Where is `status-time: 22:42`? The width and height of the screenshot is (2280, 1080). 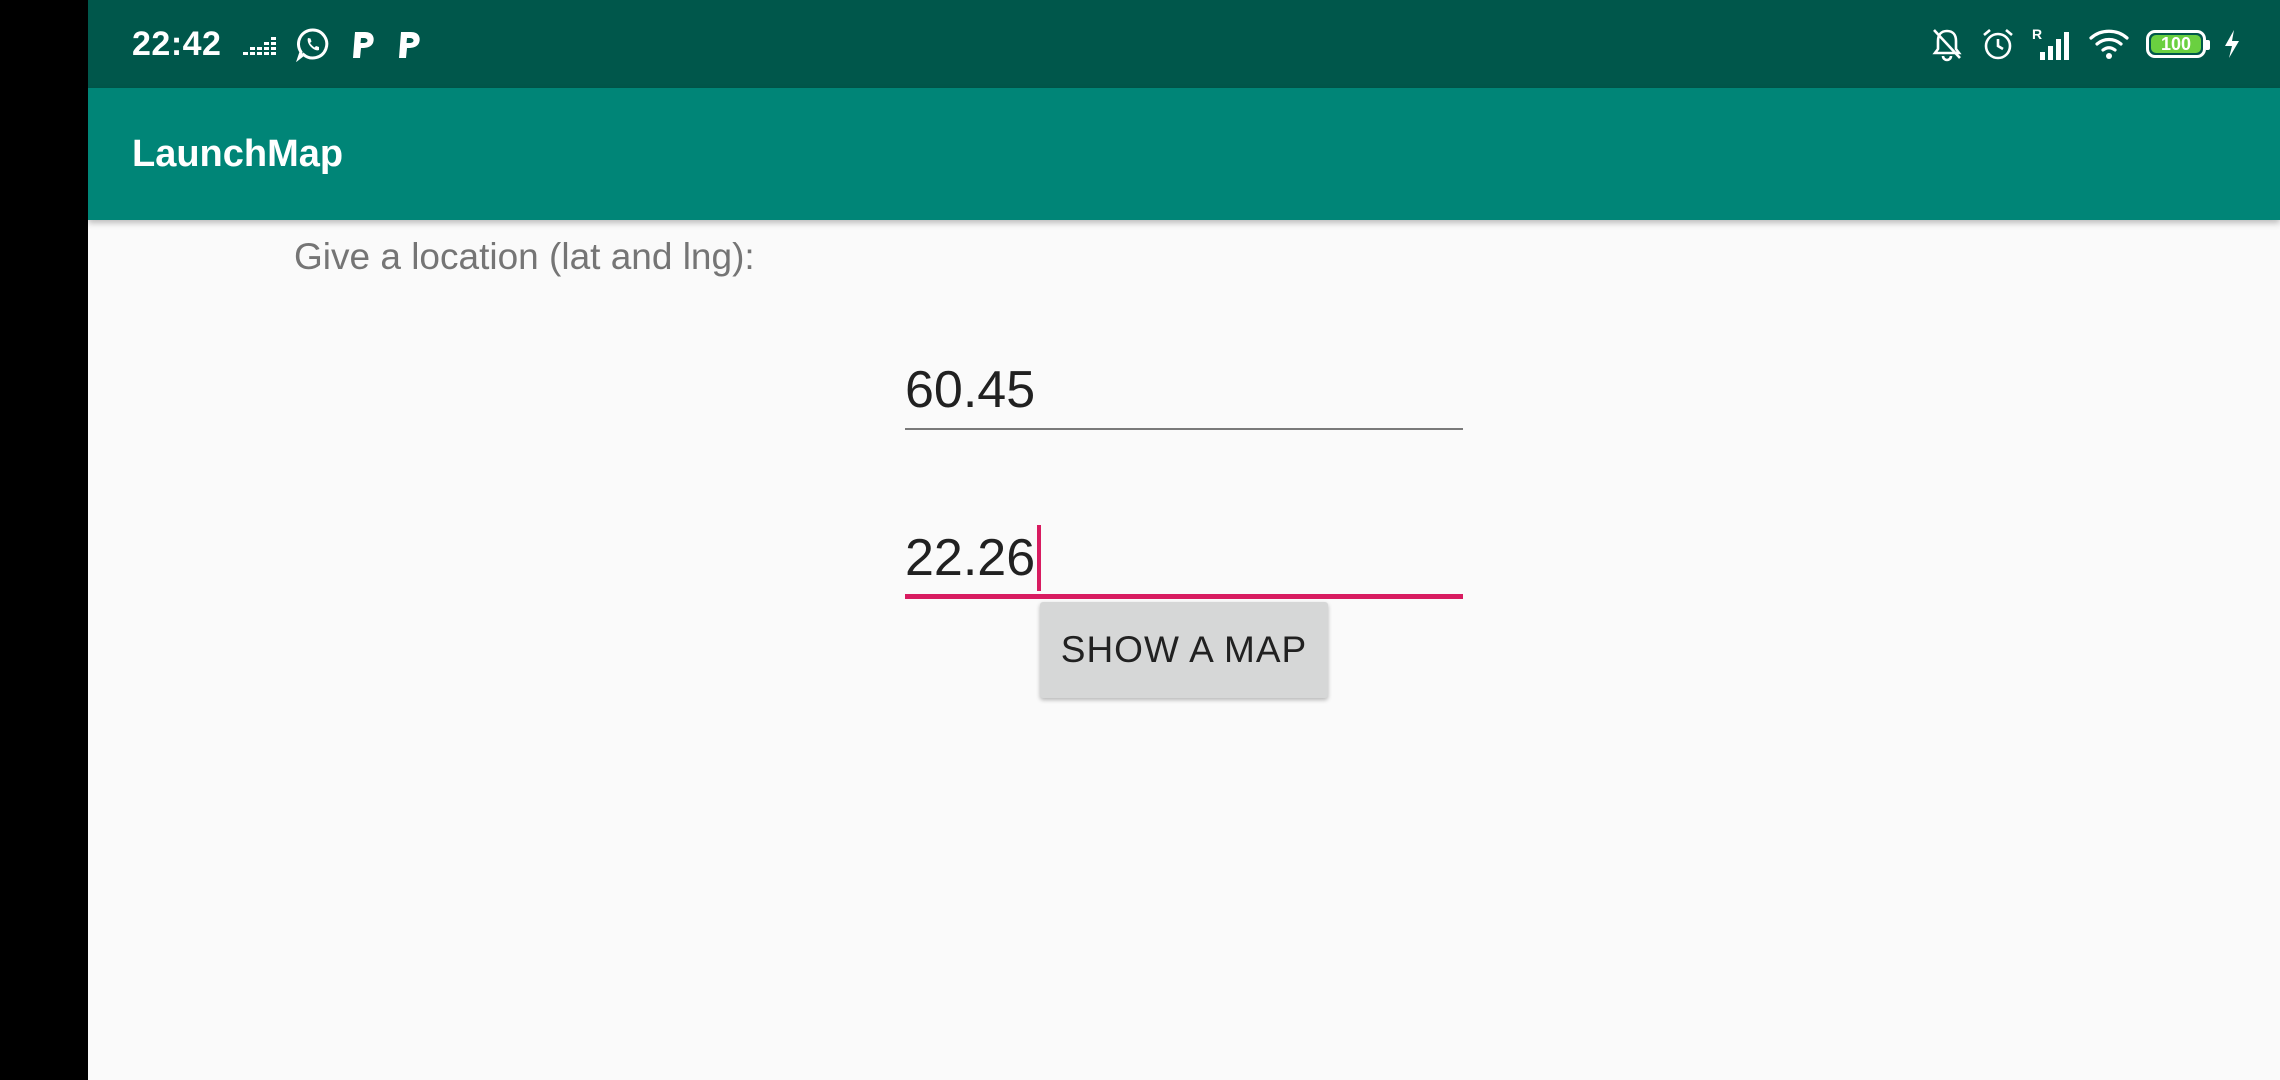 status-time: 22:42 is located at coordinates (177, 43).